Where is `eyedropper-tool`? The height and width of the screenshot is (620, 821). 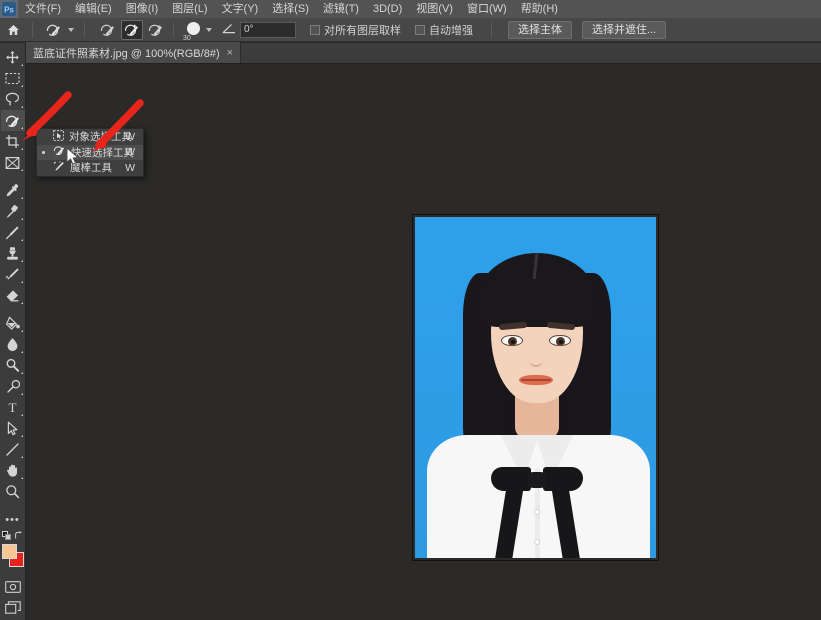 eyedropper-tool is located at coordinates (13, 190).